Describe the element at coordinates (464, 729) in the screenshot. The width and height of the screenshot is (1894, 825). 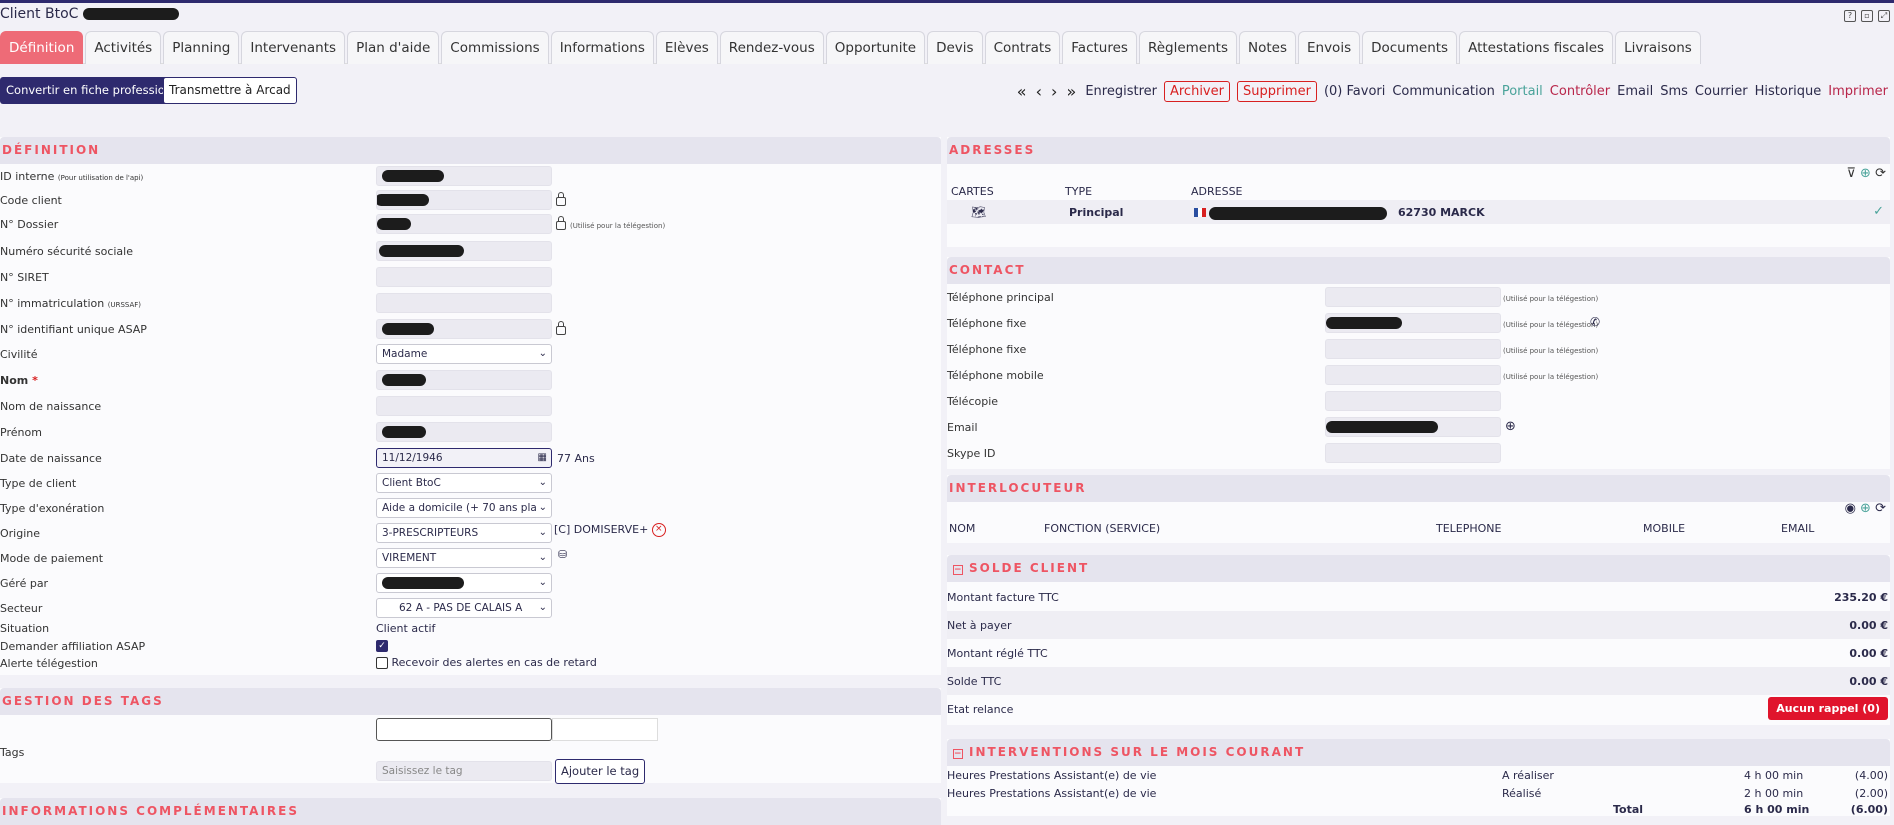
I see `tags-input` at that location.